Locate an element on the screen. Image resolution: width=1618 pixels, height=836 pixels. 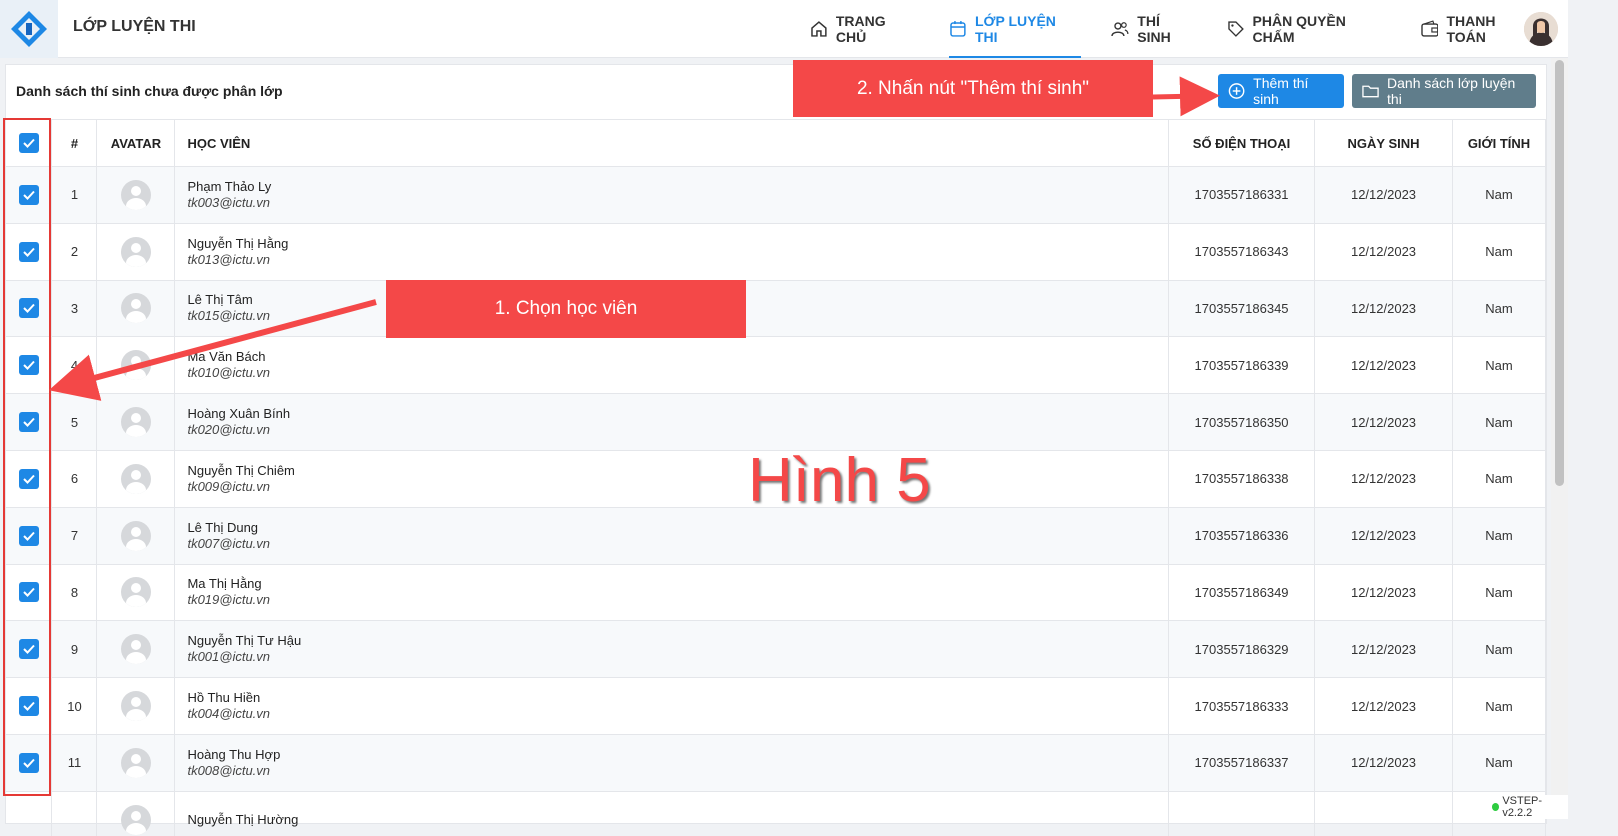
nav-candidates: THÍ SINH is located at coordinates (1153, 29).